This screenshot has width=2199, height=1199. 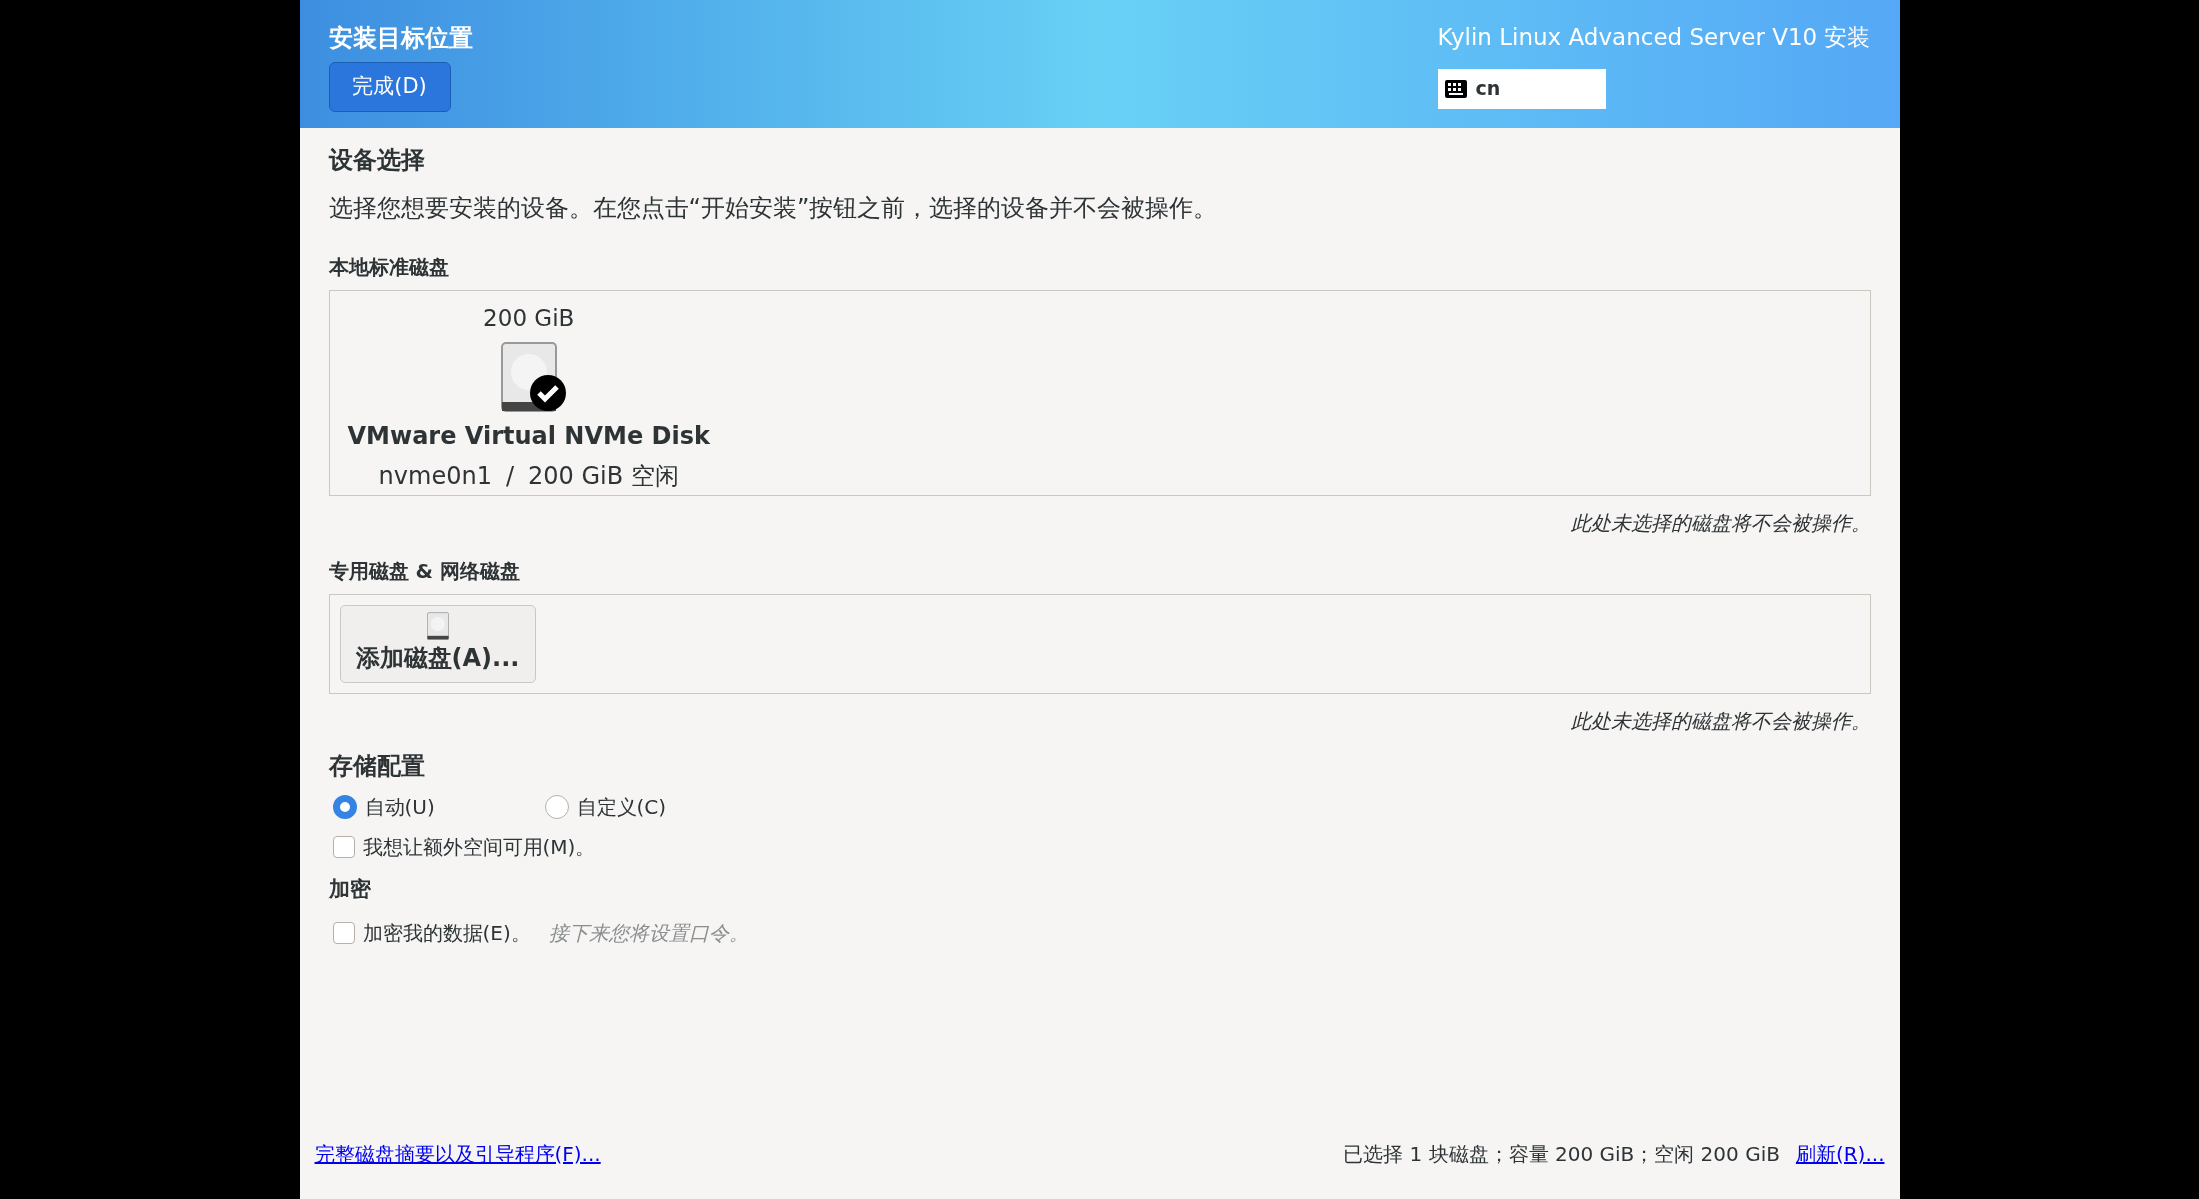 What do you see at coordinates (1521, 88) in the screenshot?
I see `keyboard-layout-field: cn` at bounding box center [1521, 88].